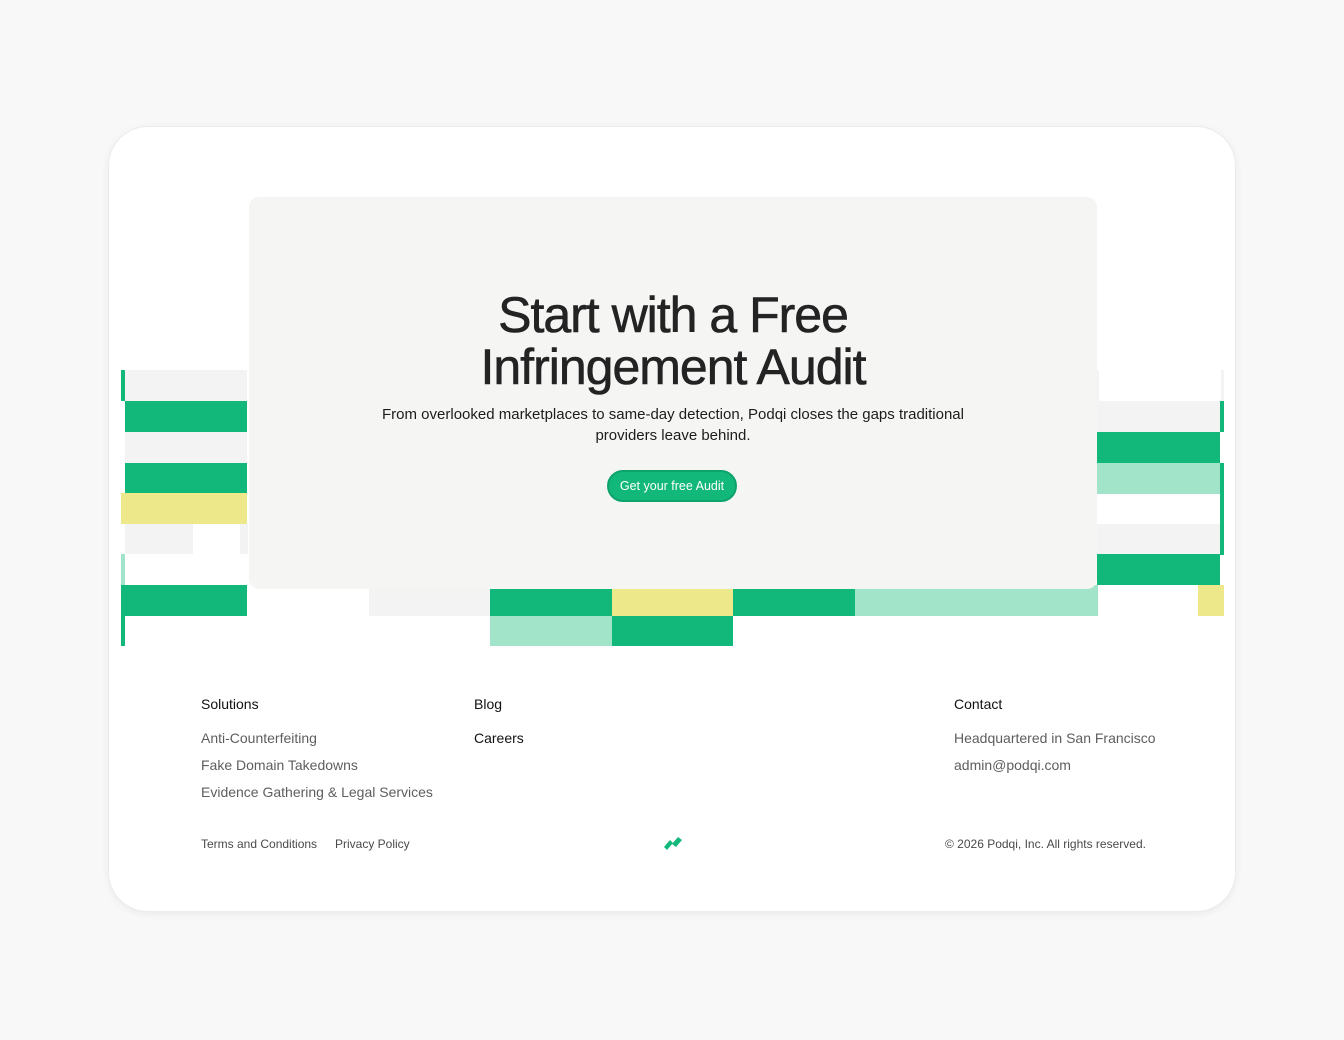 This screenshot has height=1040, width=1344. I want to click on solutions-heading: Solutions, so click(230, 704).